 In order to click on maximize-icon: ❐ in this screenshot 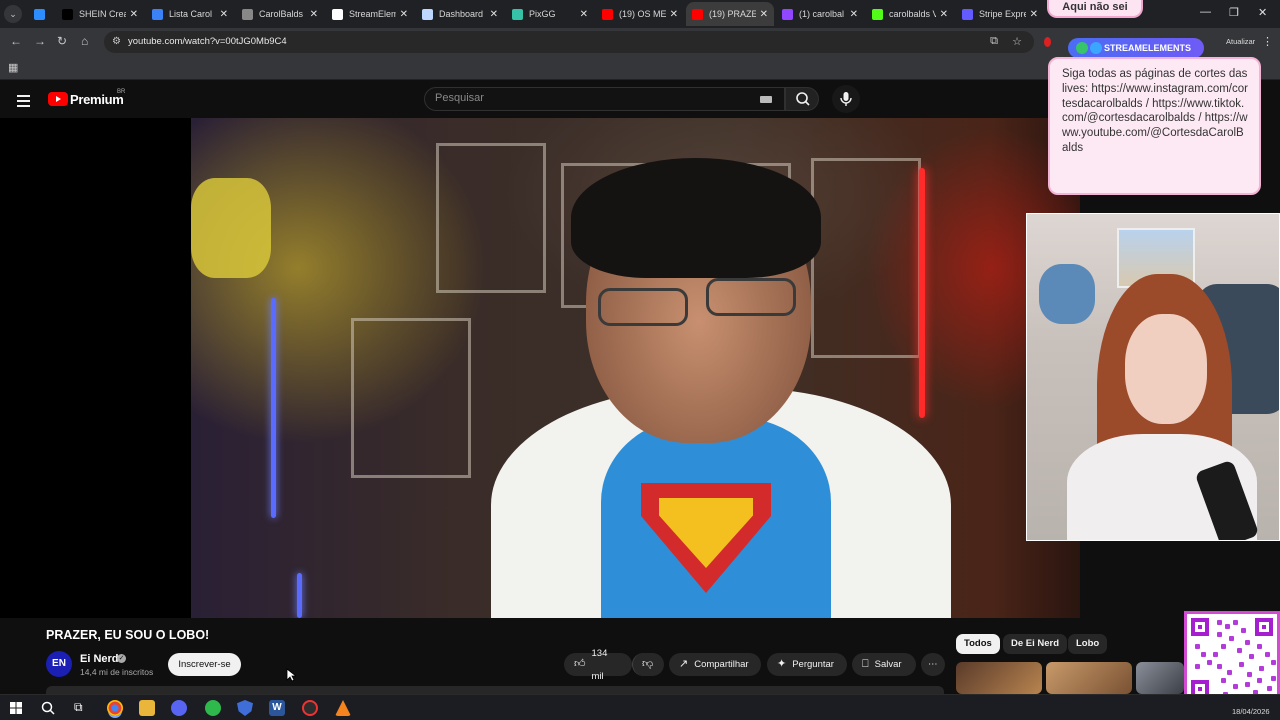, I will do `click(1234, 12)`.